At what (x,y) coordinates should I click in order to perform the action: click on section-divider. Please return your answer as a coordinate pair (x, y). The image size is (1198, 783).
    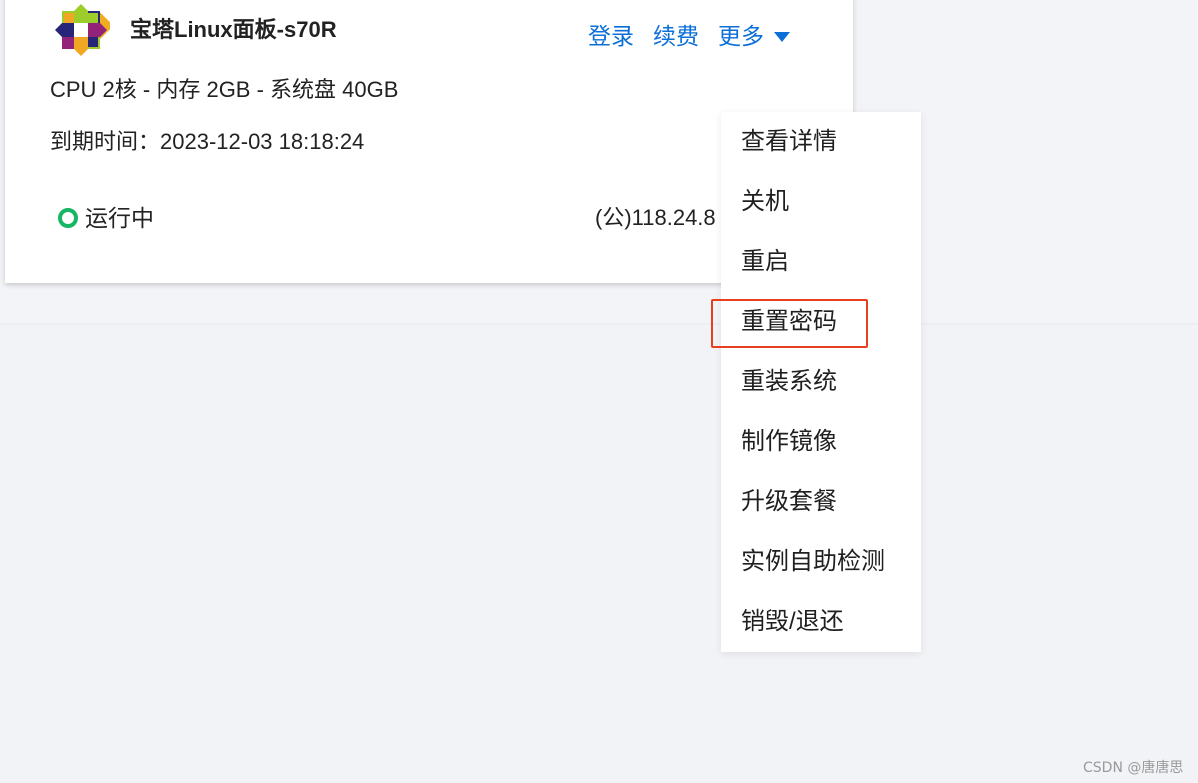
    Looking at the image, I should click on (599, 324).